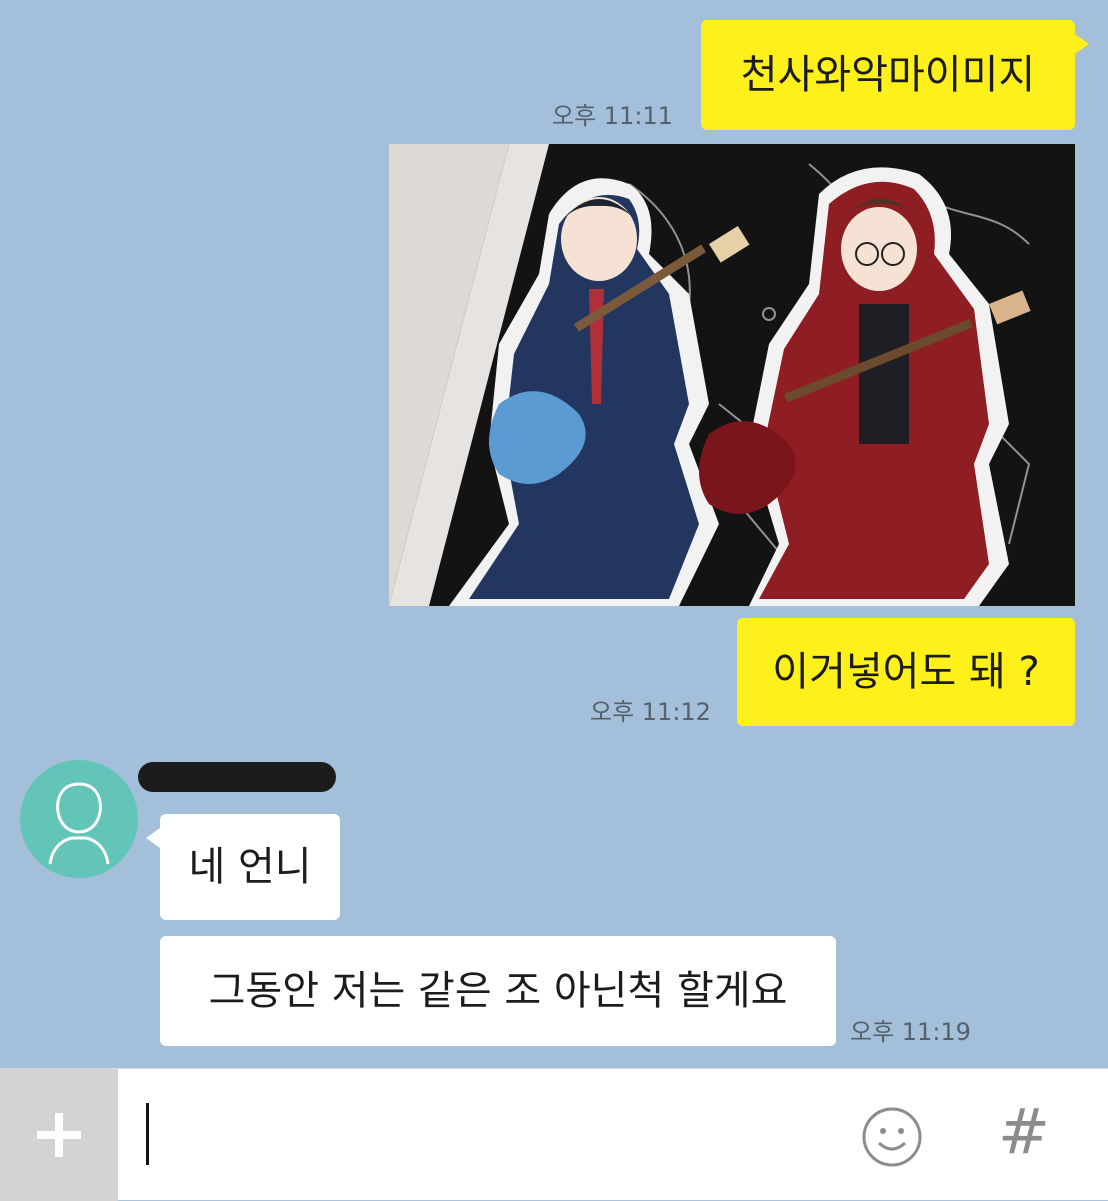  I want to click on message-text: 천사와악마이미지, so click(888, 75).